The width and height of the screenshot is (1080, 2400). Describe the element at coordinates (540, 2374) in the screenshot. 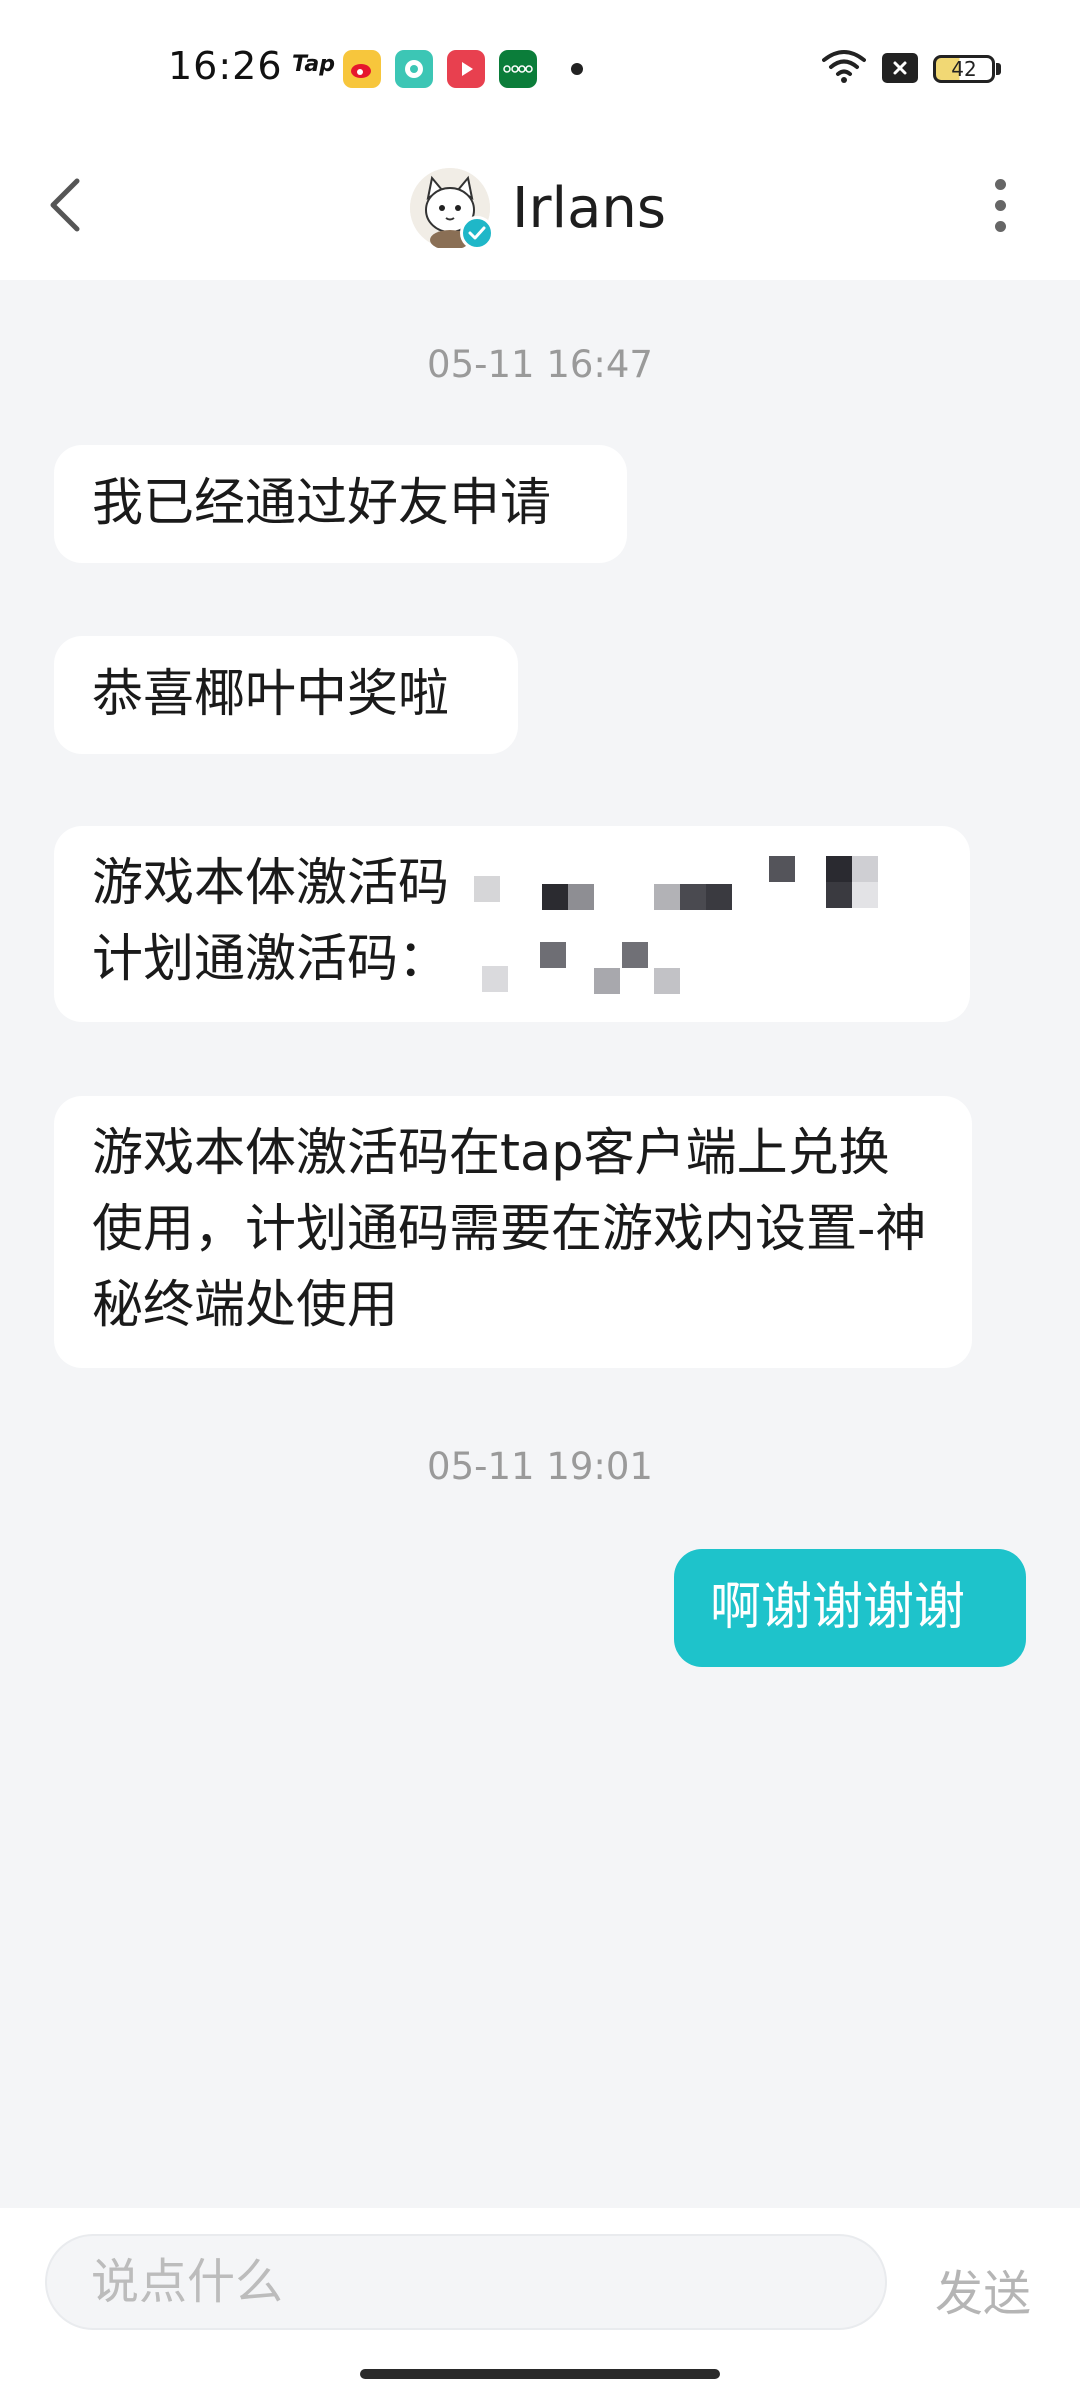

I see `home-indicator` at that location.